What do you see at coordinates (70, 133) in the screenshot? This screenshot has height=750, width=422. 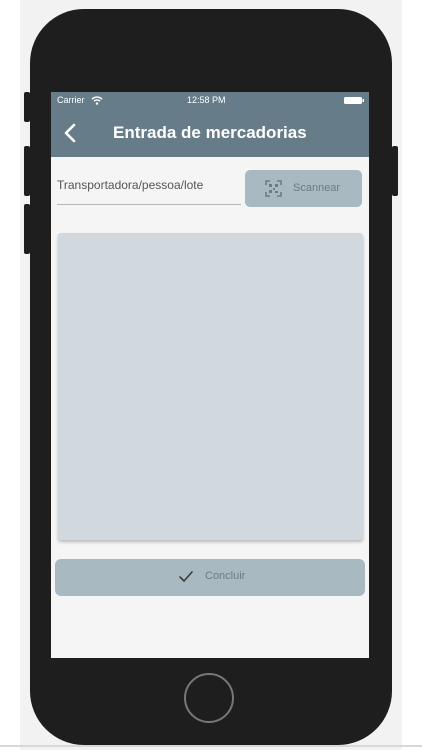 I see `chevron-left-icon` at bounding box center [70, 133].